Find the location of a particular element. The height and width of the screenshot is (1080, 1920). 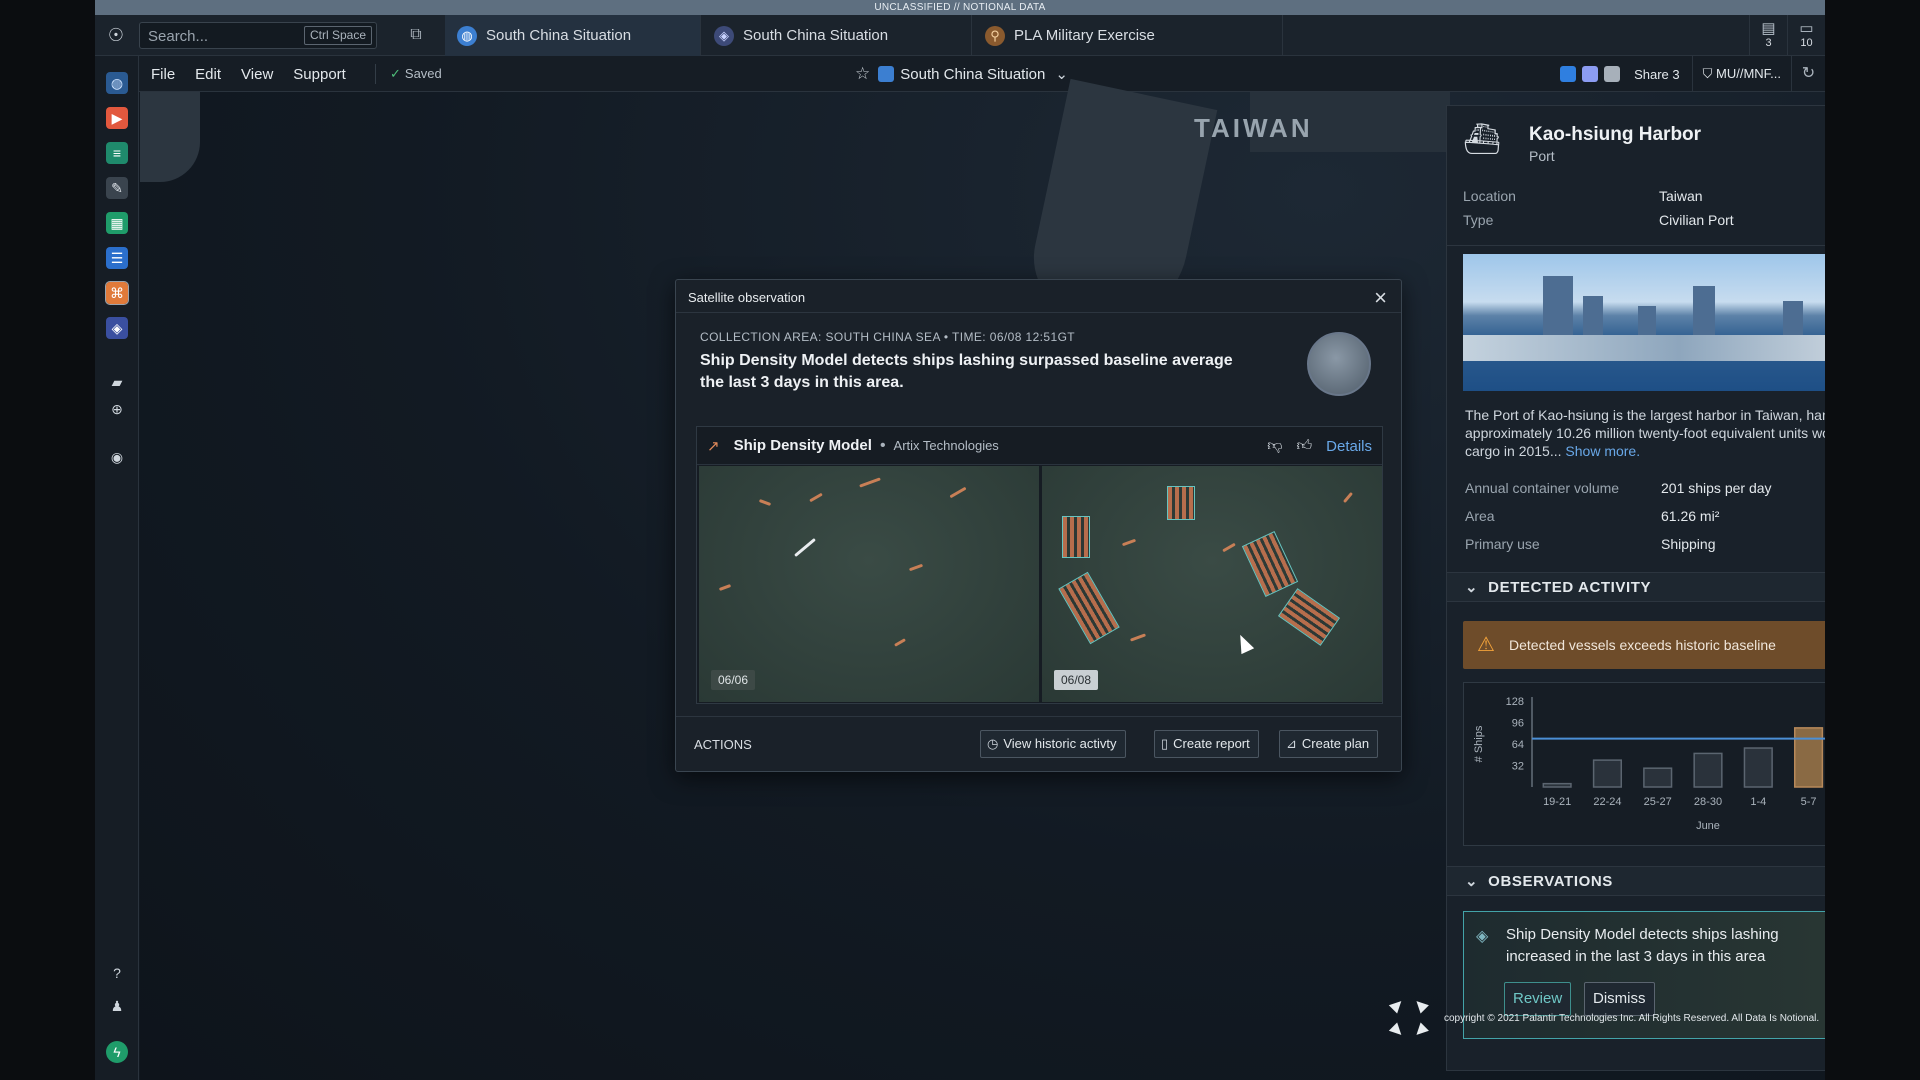

tab-pla-military-exercise: ⚲ PLA Military Exercise is located at coordinates (1128, 35).